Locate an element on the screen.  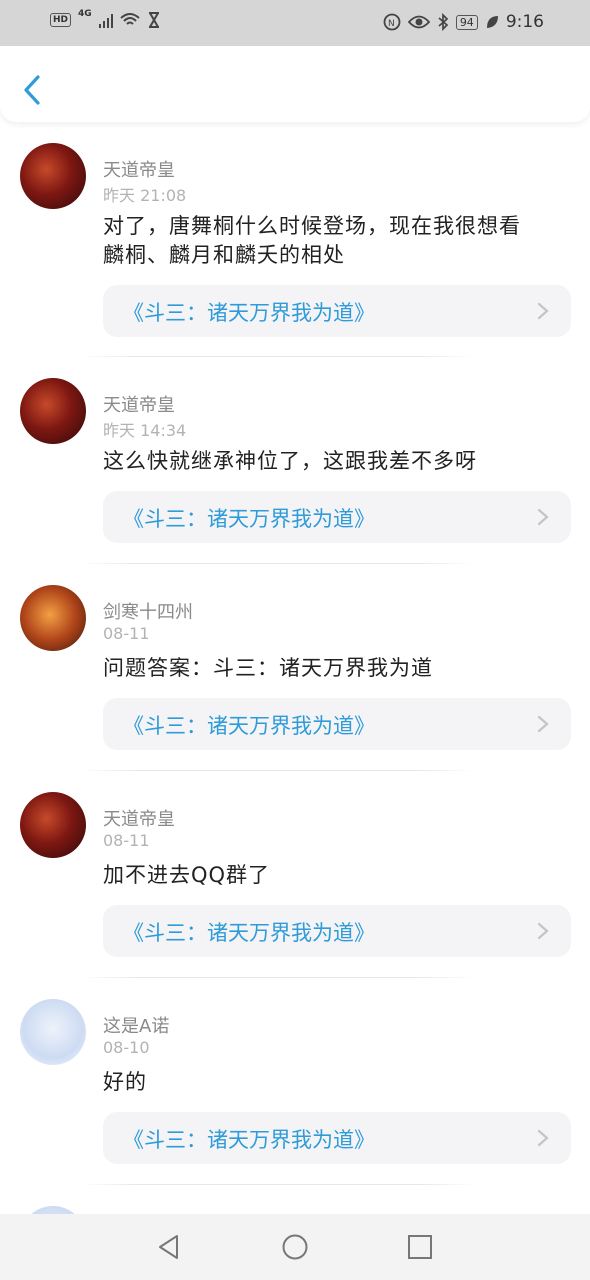
system-nav-bar is located at coordinates (295, 1247).